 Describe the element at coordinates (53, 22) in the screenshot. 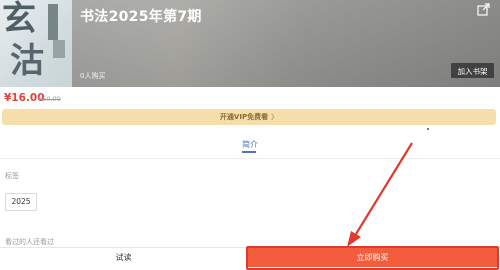

I see `cover-title-strip` at that location.